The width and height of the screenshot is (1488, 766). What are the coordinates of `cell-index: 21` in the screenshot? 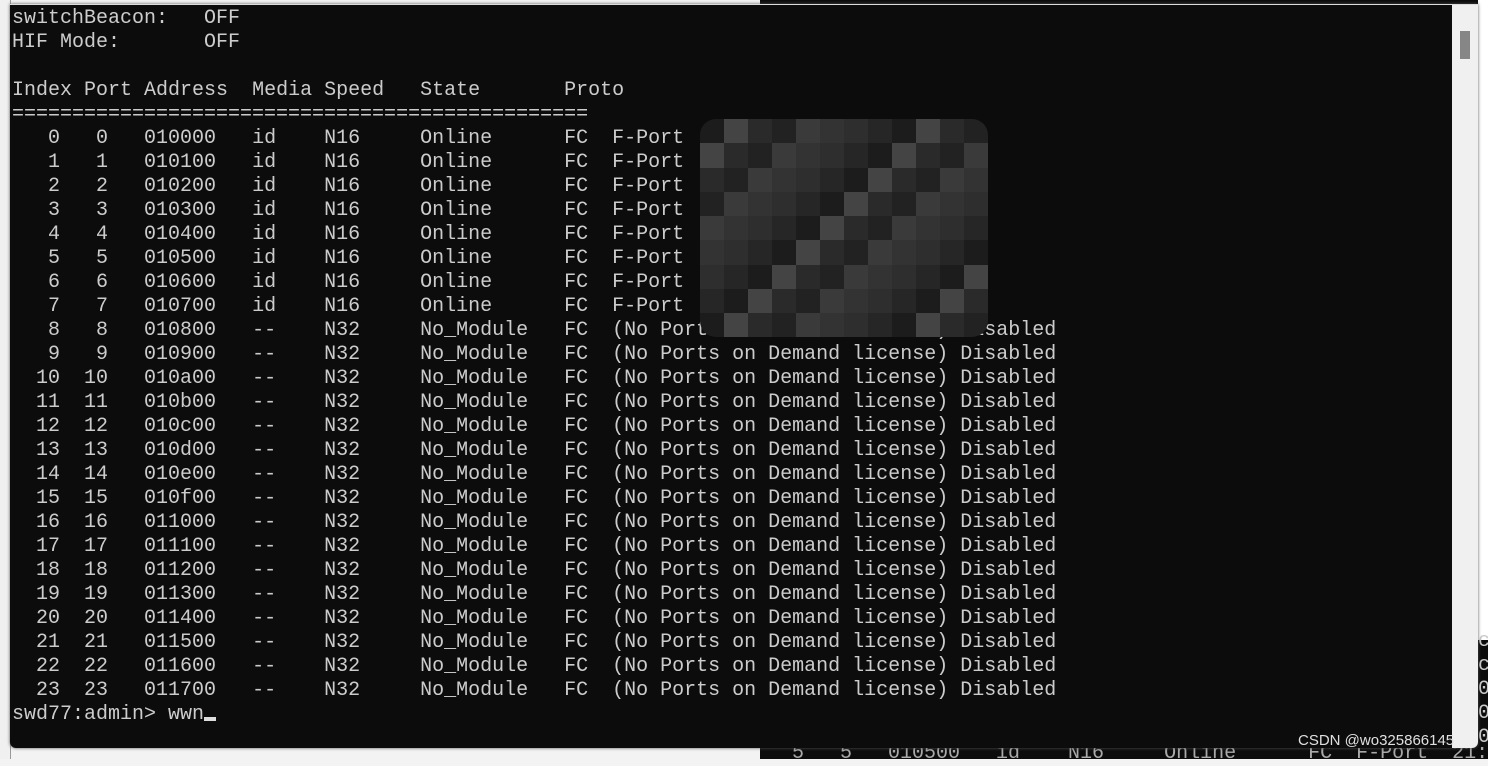 It's located at (36, 642).